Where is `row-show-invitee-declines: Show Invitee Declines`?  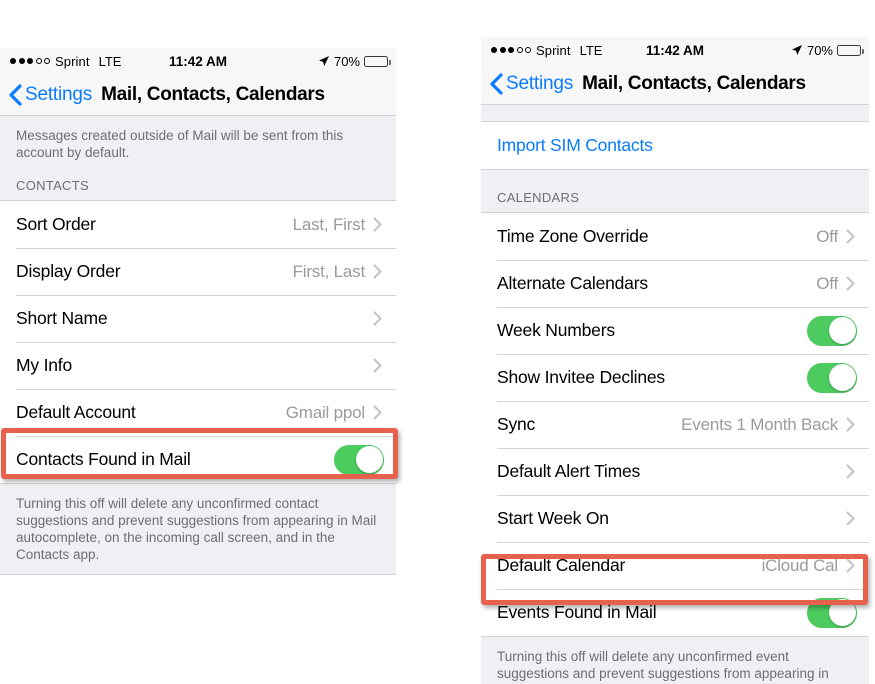
row-show-invitee-declines: Show Invitee Declines is located at coordinates (675, 377).